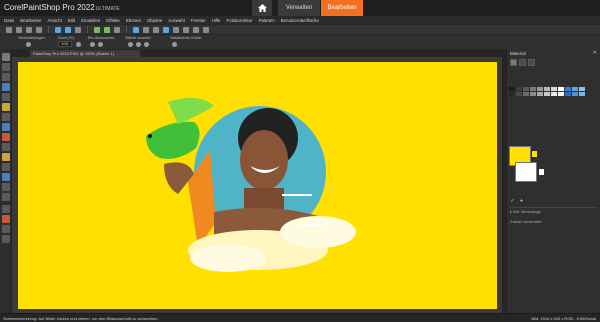 The image size is (600, 322). What do you see at coordinates (342, 8) in the screenshot?
I see `tab-edit: Bearbeiten` at bounding box center [342, 8].